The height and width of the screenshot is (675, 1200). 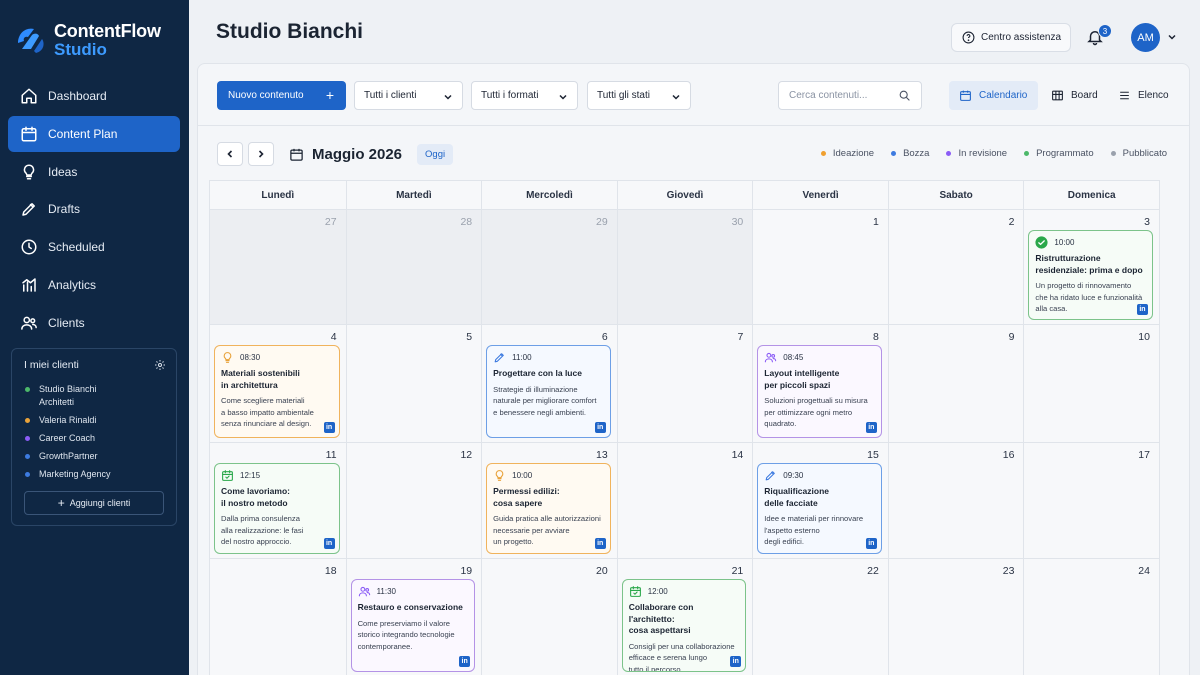 What do you see at coordinates (413, 383) in the screenshot?
I see `calendar-day-cell: 5` at bounding box center [413, 383].